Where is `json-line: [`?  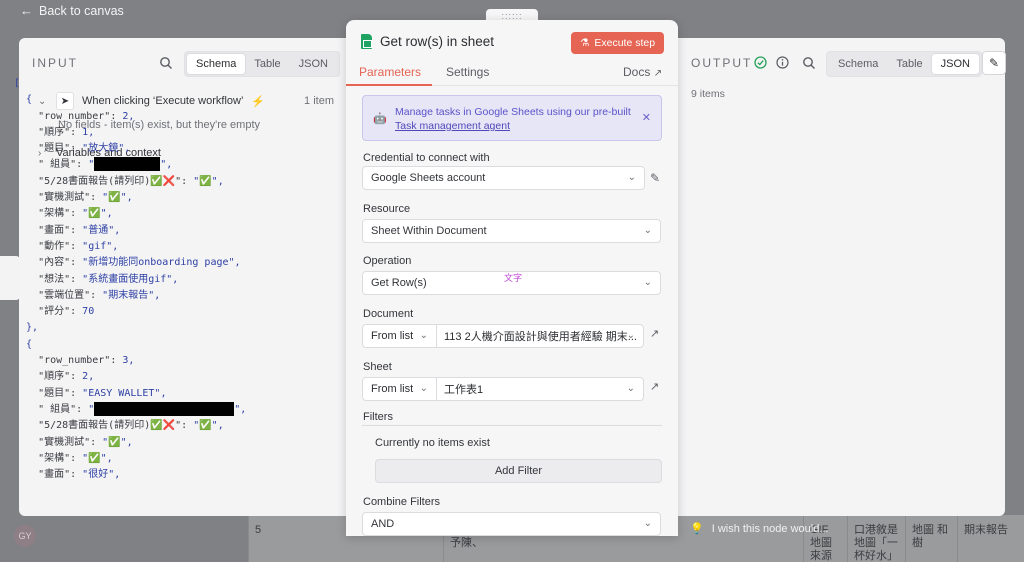
json-line: [ is located at coordinates (17, 83).